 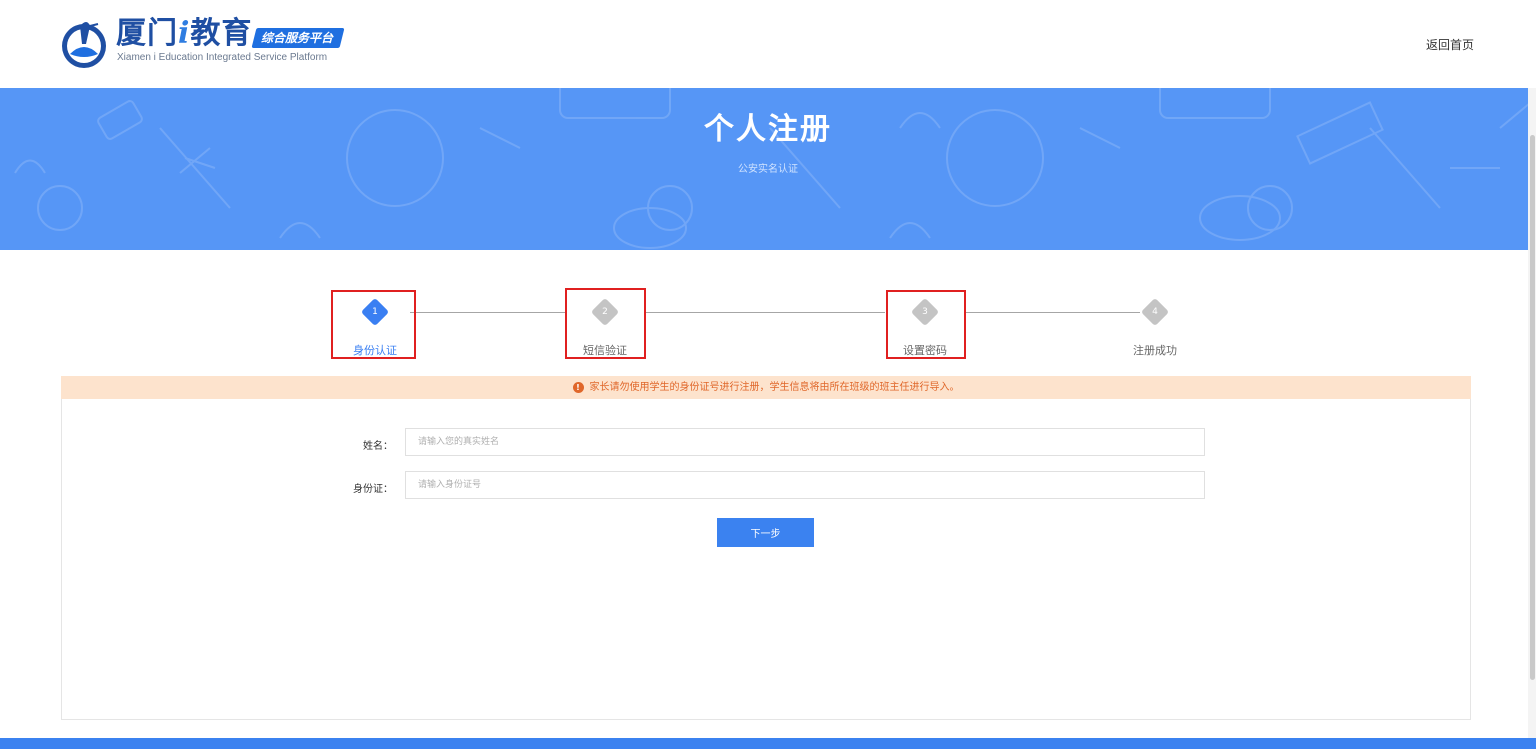 What do you see at coordinates (298, 38) in the screenshot?
I see `logo-badge: 综合服务平台` at bounding box center [298, 38].